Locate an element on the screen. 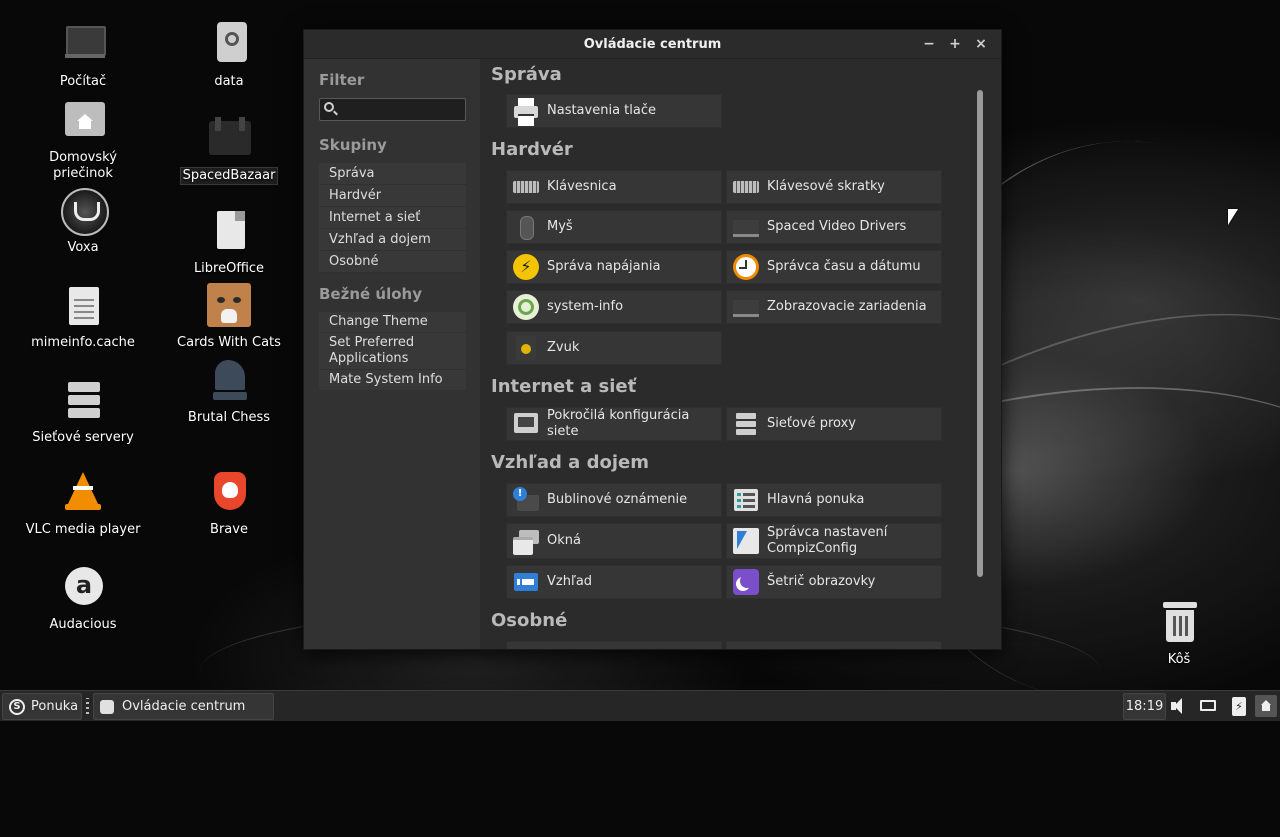  filter-heading: Filter is located at coordinates (342, 80).